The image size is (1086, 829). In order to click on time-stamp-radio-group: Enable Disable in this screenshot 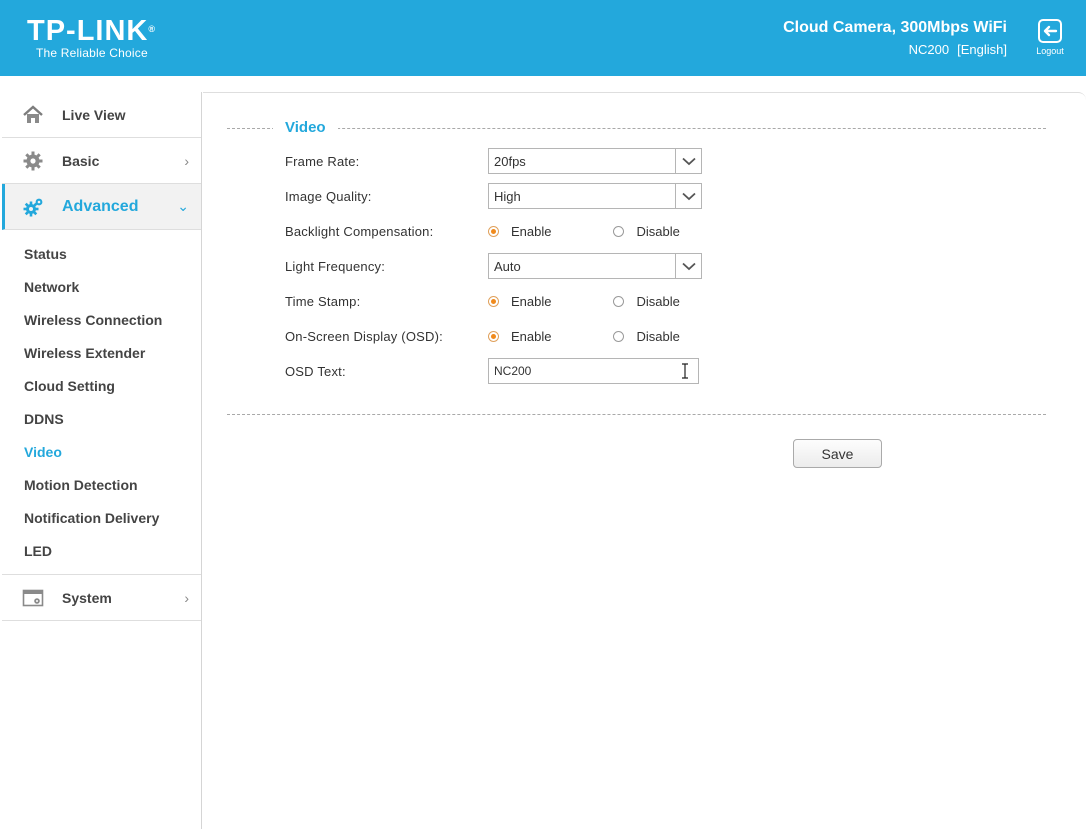, I will do `click(584, 301)`.